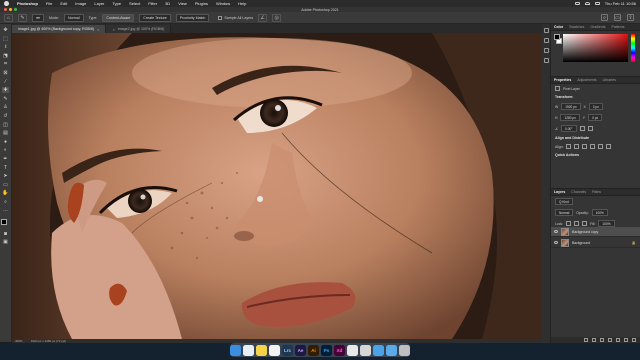 This screenshot has height=360, width=640. I want to click on zoom-window-button, so click(15, 9).